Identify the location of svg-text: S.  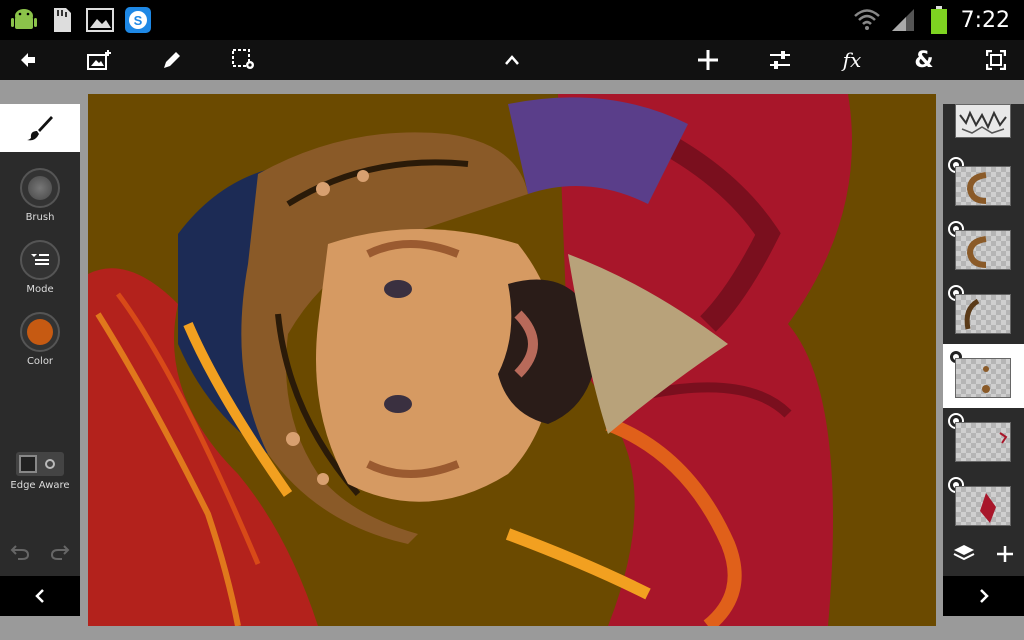
(138, 20).